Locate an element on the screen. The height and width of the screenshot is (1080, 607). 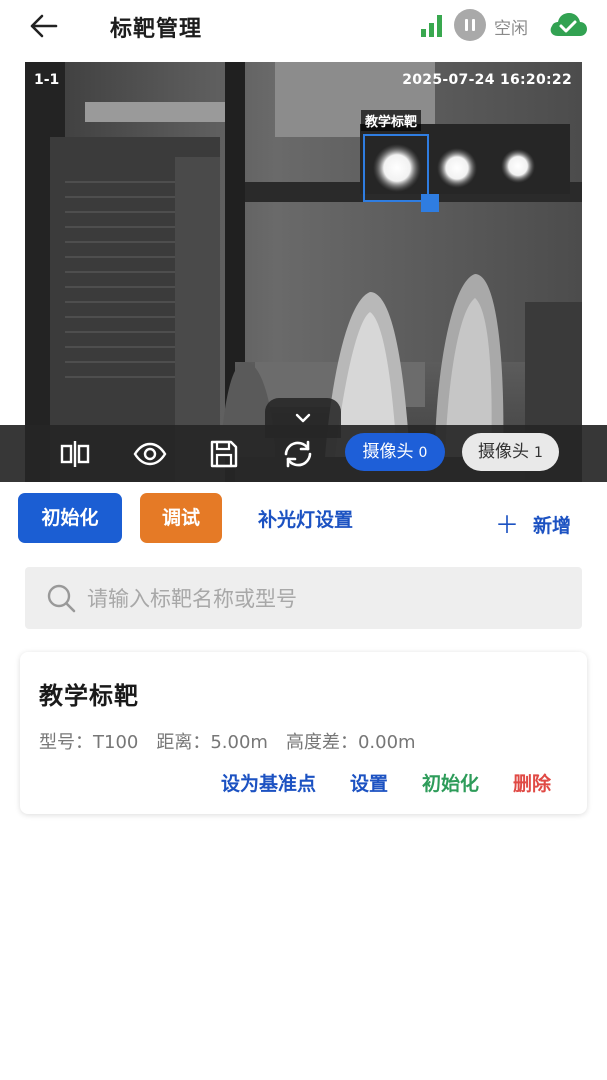
target-overlay-label: 教学标靶 is located at coordinates (391, 120).